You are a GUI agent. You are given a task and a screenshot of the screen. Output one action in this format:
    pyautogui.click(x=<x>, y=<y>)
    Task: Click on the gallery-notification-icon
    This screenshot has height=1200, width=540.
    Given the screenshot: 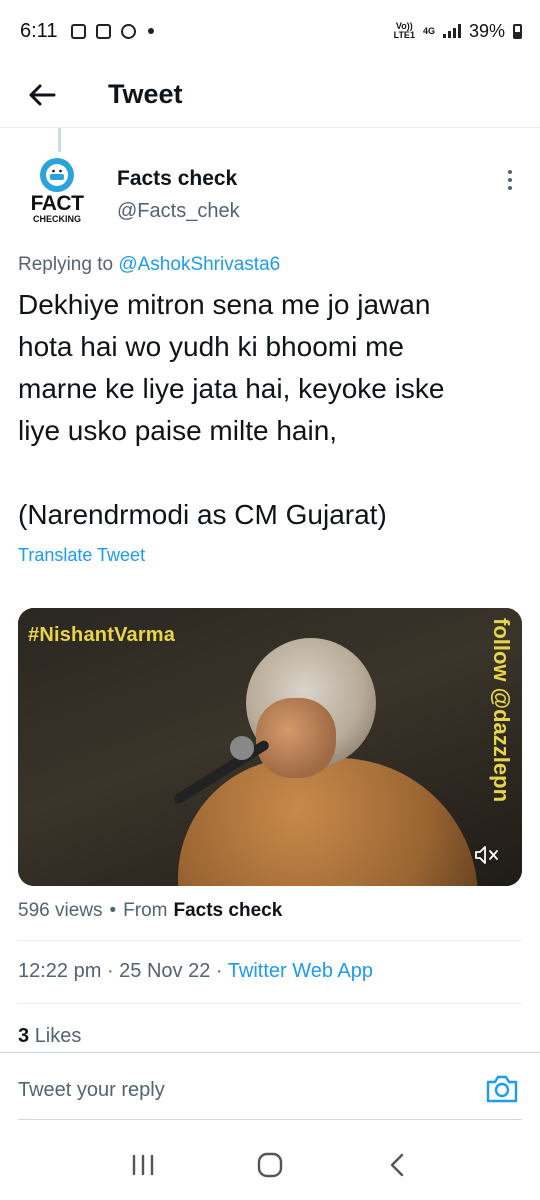 What is the action you would take?
    pyautogui.click(x=79, y=31)
    